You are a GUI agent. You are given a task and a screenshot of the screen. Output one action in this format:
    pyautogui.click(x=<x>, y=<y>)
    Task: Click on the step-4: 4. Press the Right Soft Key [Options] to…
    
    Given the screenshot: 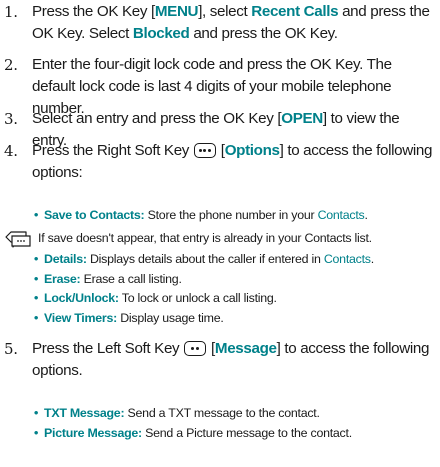 What is the action you would take?
    pyautogui.click(x=220, y=162)
    